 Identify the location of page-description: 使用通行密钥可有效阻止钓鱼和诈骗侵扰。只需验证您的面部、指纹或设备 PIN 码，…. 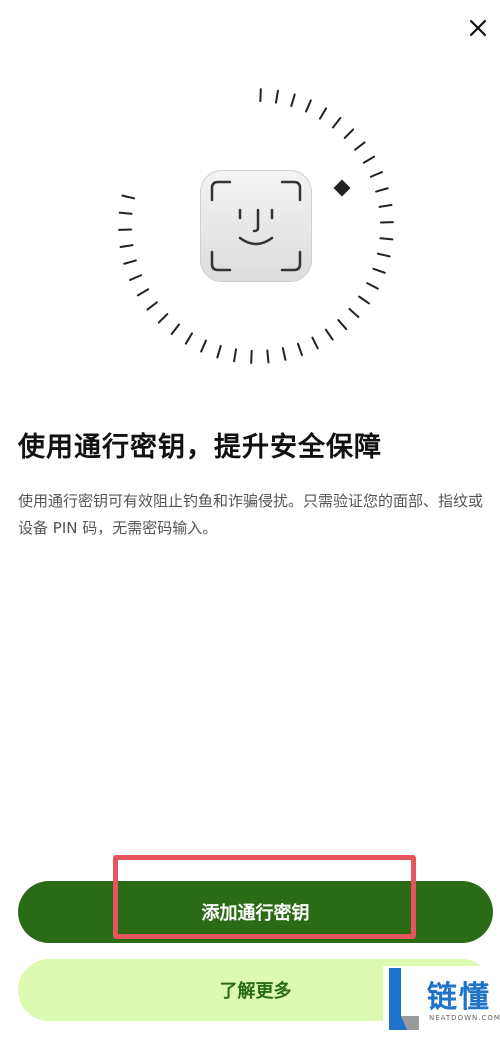
(251, 514).